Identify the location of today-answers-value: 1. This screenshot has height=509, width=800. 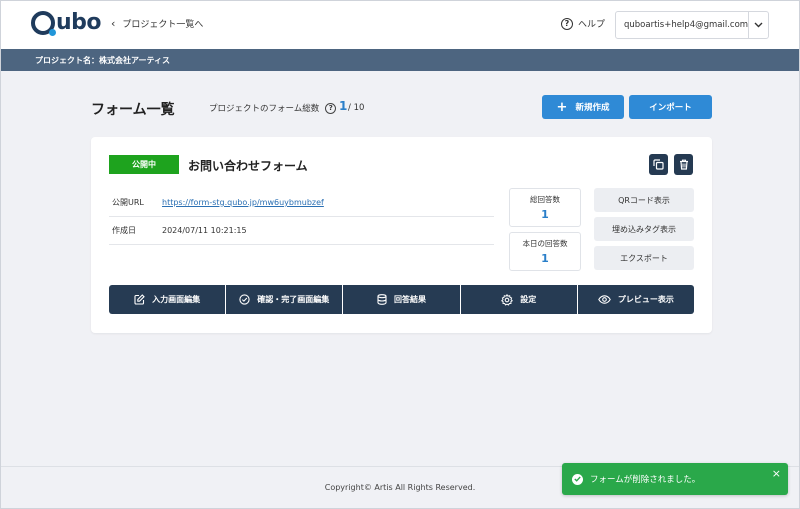
(545, 258).